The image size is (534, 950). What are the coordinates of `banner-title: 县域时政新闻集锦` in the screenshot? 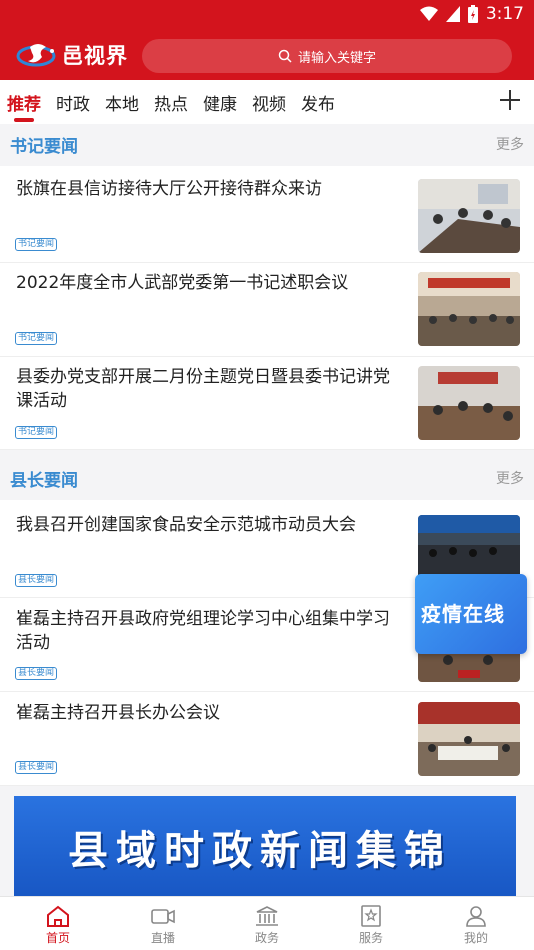 It's located at (260, 851).